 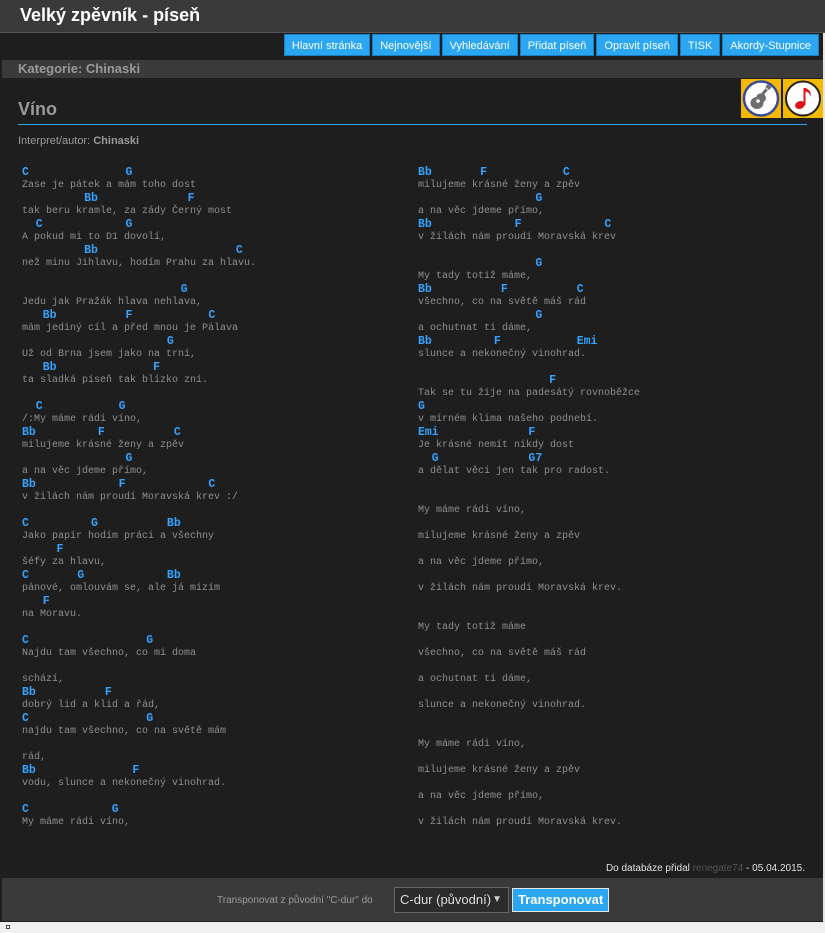 What do you see at coordinates (477, 432) in the screenshot?
I see `chord-line: Emi F` at bounding box center [477, 432].